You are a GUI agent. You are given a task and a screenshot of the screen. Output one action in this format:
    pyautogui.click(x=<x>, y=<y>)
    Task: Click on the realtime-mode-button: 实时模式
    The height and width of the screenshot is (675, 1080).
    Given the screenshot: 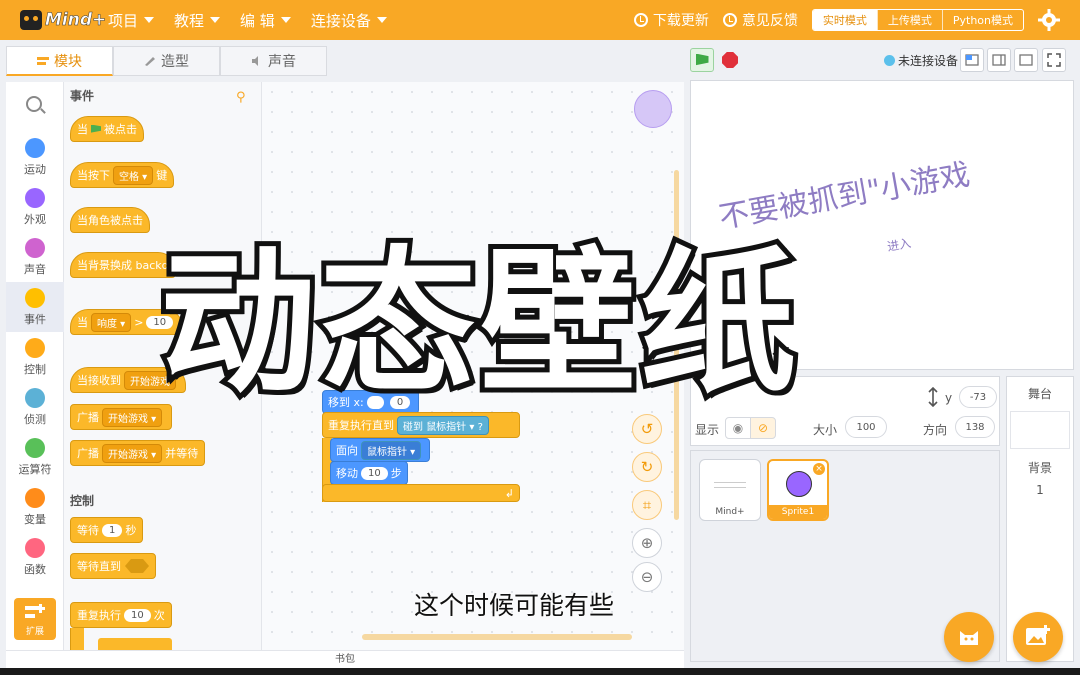 What is the action you would take?
    pyautogui.click(x=844, y=20)
    